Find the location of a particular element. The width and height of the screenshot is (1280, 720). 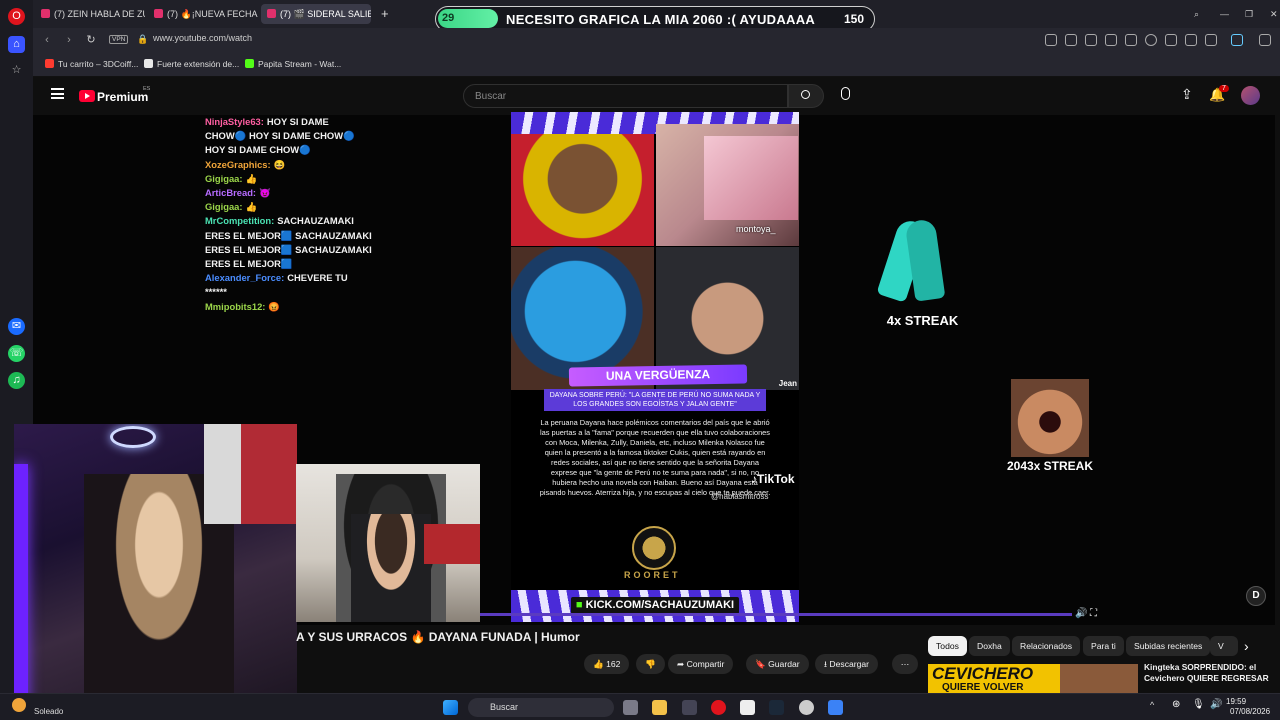

d-logo-icon: D is located at coordinates (1256, 596).